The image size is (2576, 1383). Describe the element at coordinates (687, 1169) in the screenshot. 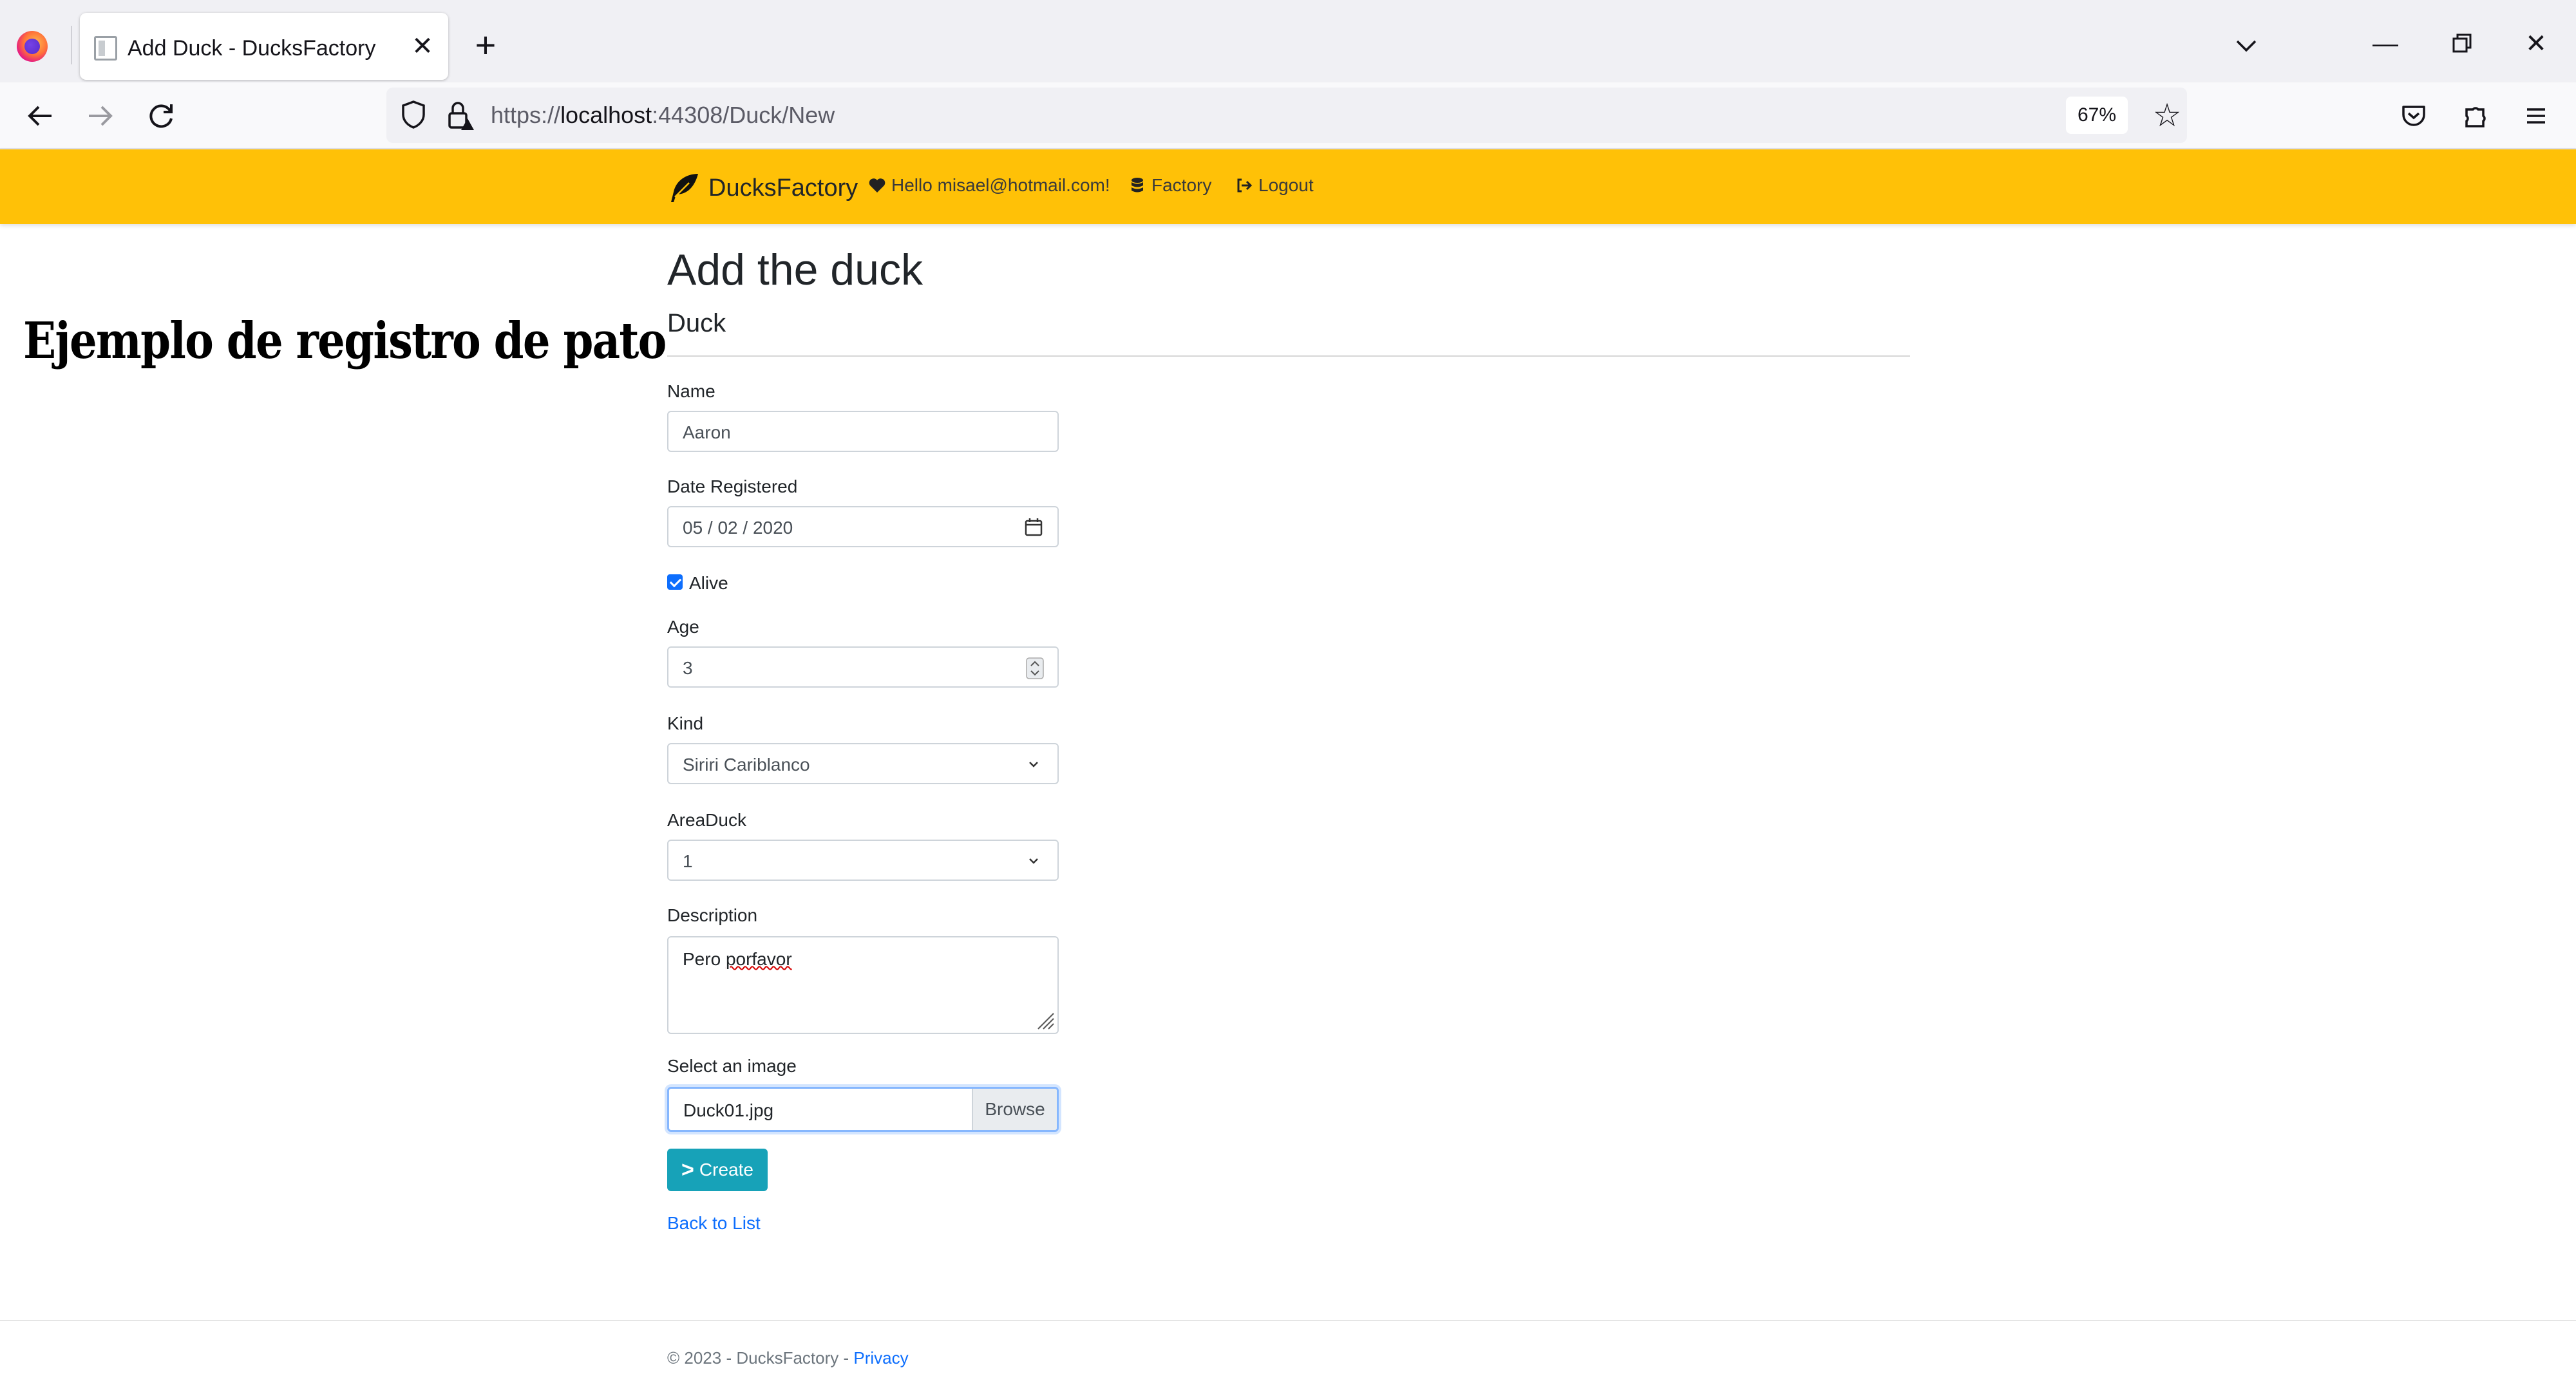

I see `chevron-right-icon: >` at that location.